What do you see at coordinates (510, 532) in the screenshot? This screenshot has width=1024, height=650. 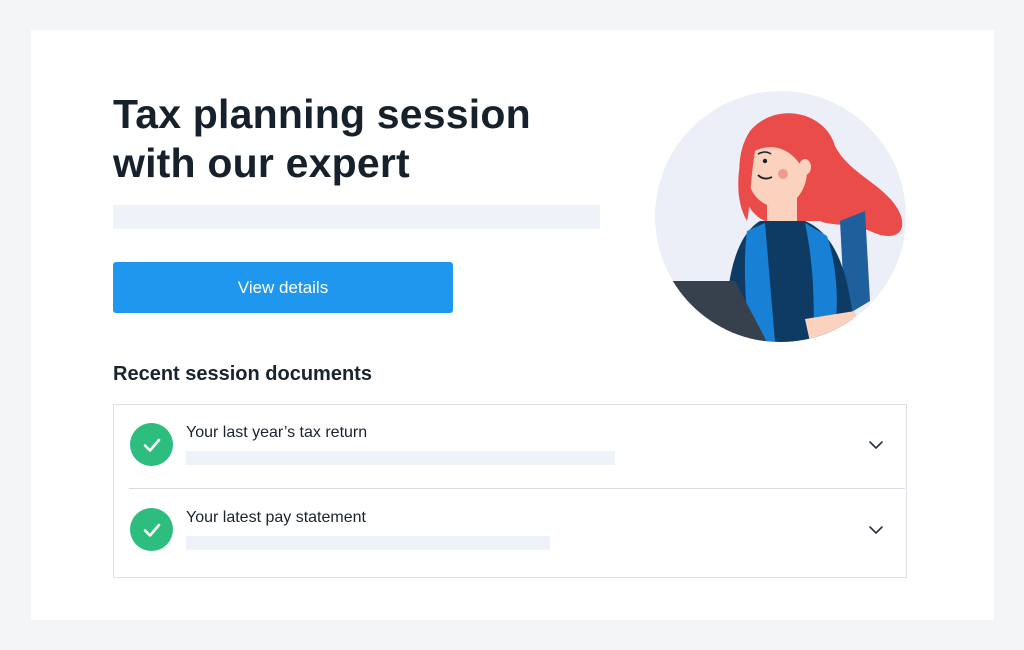 I see `document-item-pay-statement: Your latest pay statement` at bounding box center [510, 532].